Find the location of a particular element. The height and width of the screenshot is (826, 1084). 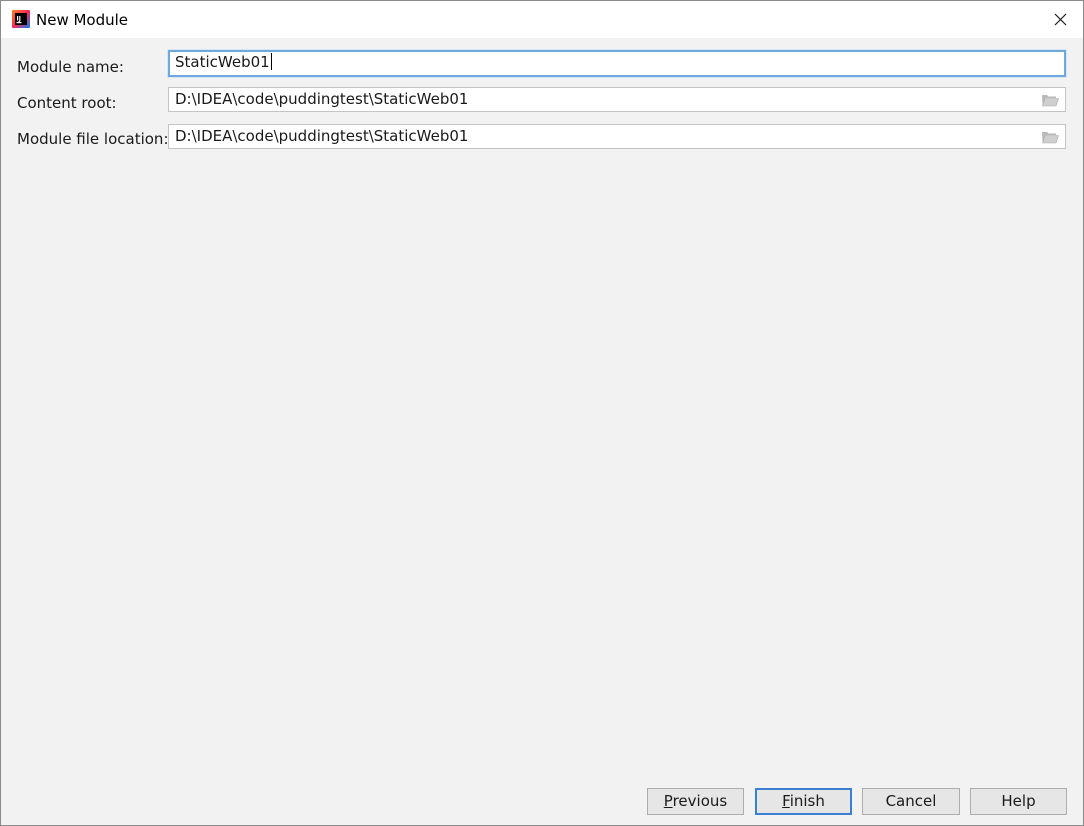

finish-label: inish is located at coordinates (807, 801).